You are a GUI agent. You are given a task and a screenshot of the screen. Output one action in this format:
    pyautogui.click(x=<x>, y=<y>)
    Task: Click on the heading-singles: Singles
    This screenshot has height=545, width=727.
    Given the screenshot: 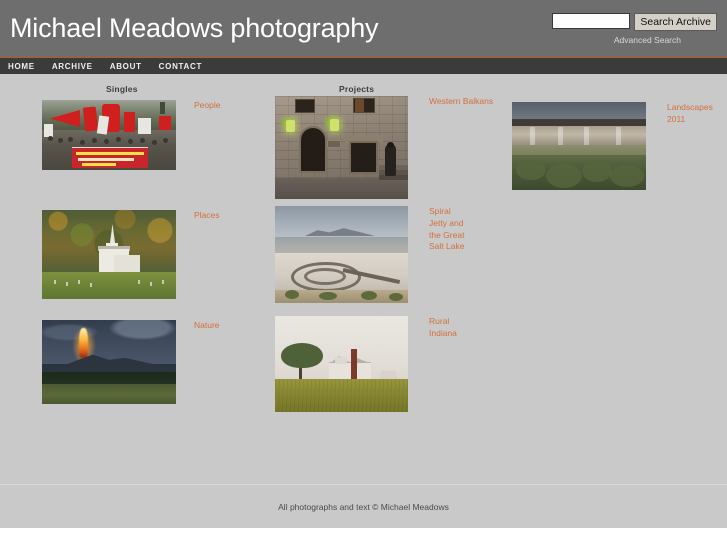 What is the action you would take?
    pyautogui.click(x=122, y=89)
    